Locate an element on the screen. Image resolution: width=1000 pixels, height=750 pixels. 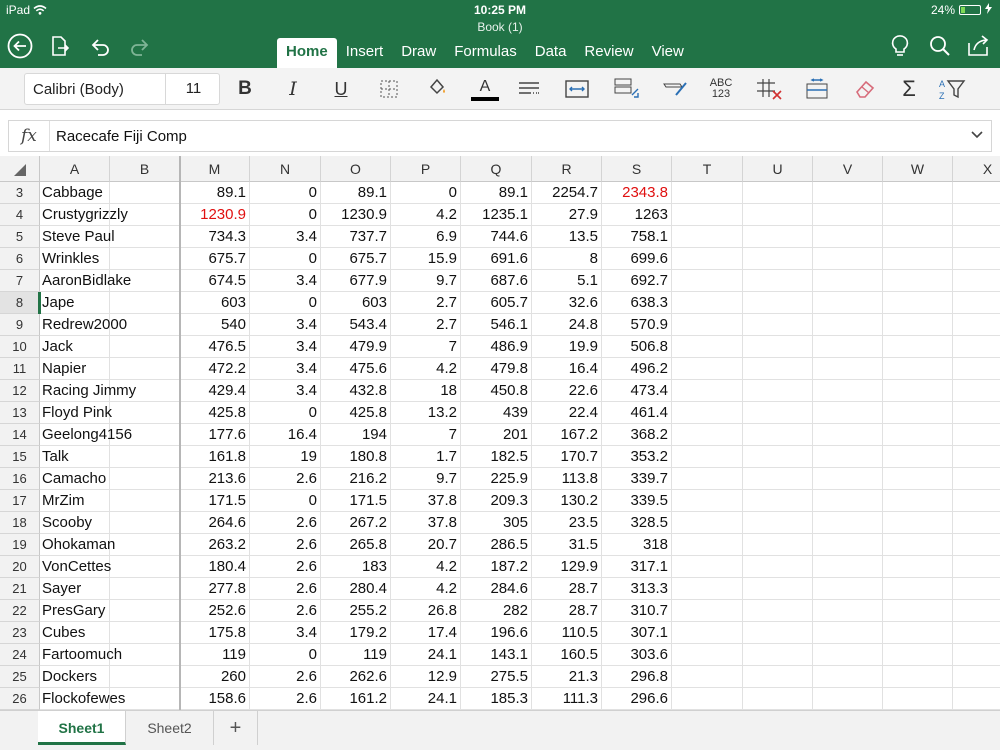
cell-r12: 22.6 is located at coordinates (567, 391).